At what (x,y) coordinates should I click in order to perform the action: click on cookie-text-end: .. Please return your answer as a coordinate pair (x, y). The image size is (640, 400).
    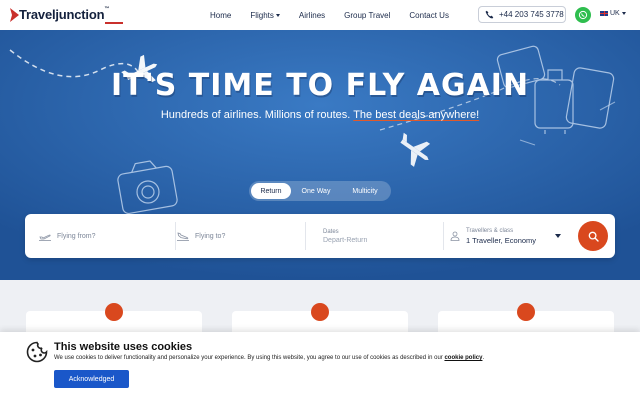
    Looking at the image, I should click on (483, 358).